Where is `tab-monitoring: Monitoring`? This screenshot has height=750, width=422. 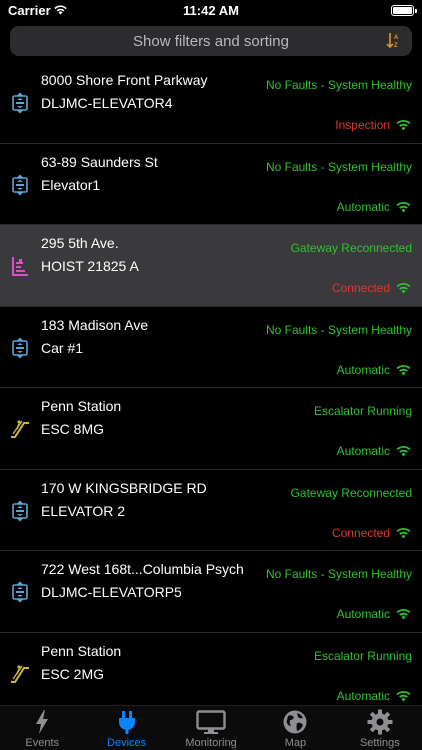
tab-monitoring: Monitoring is located at coordinates (211, 728).